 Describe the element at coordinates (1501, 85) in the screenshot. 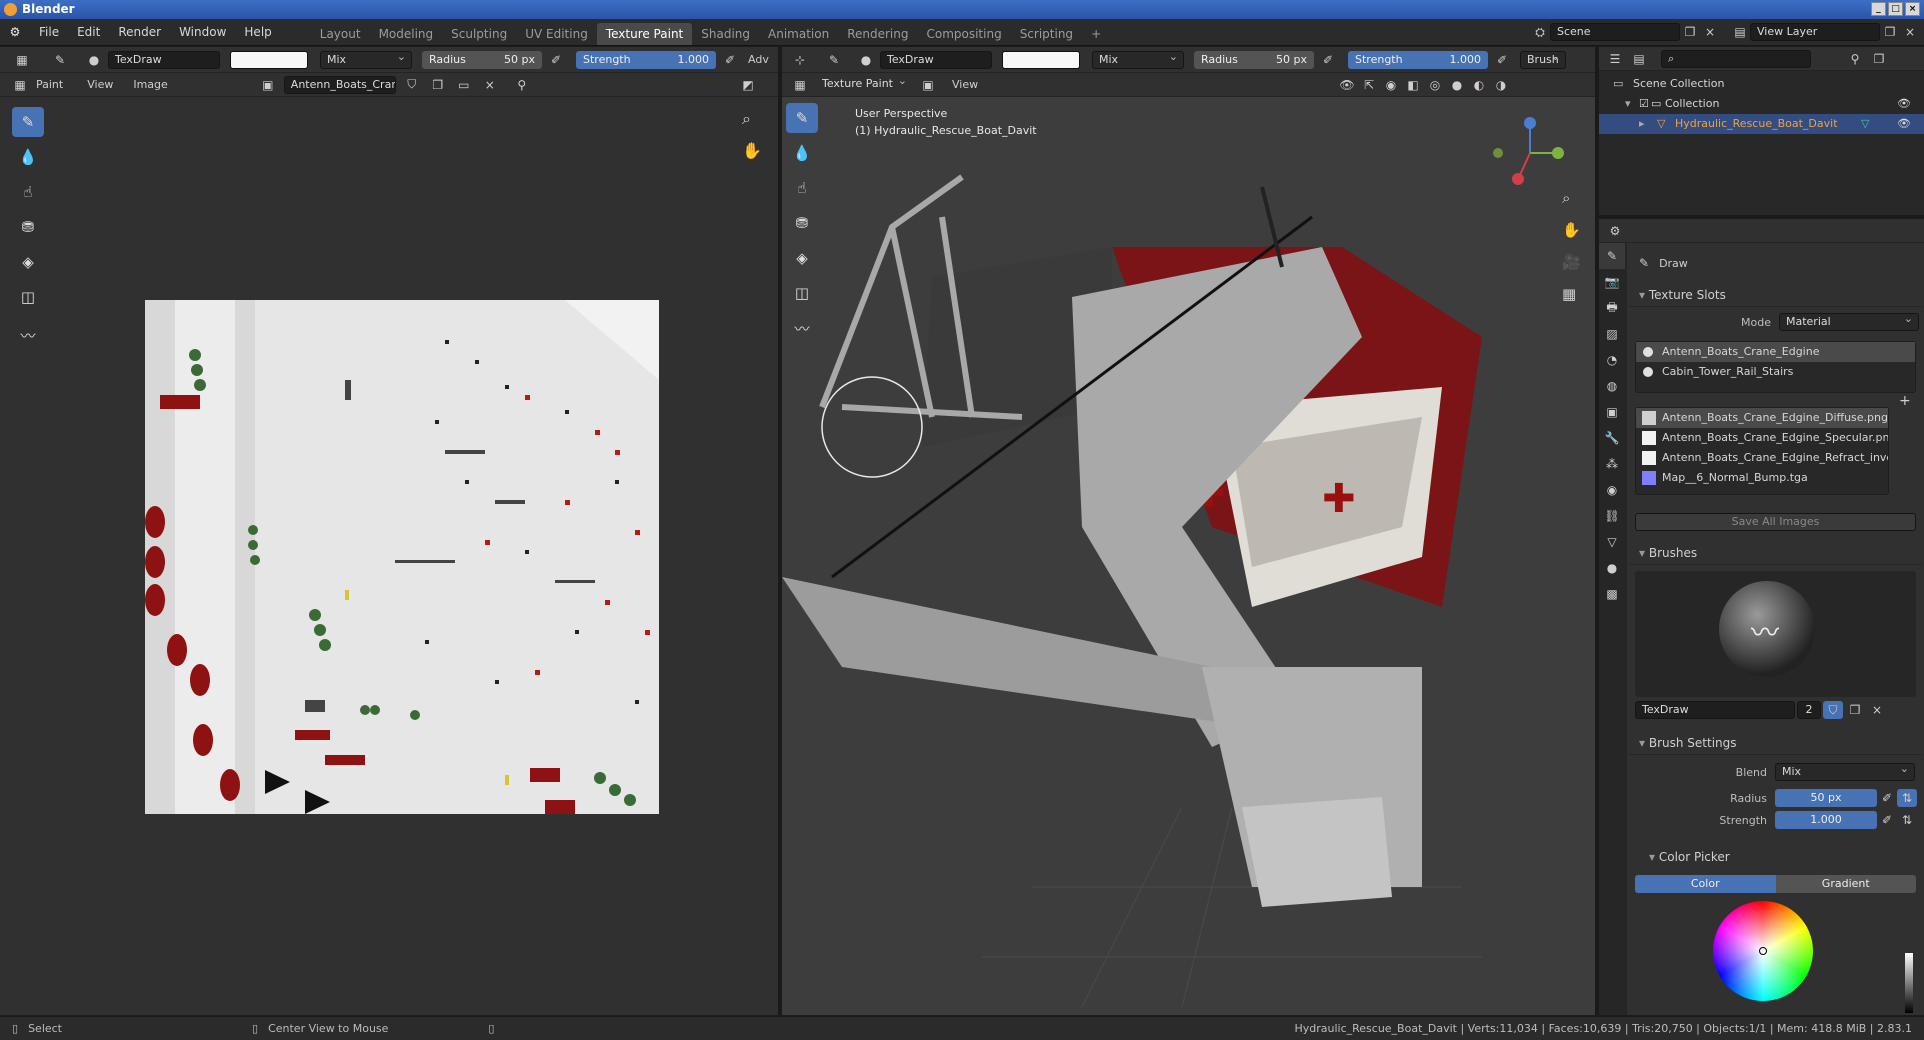

I see `rendered-shading-icon: ◑` at that location.